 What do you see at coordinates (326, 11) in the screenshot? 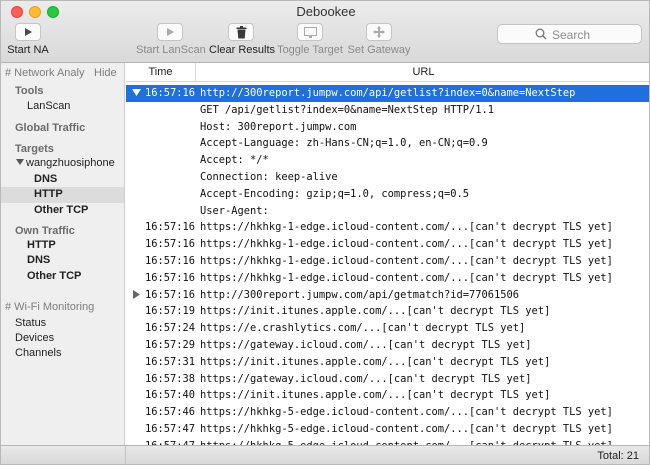
I see `window-title: Debookee` at bounding box center [326, 11].